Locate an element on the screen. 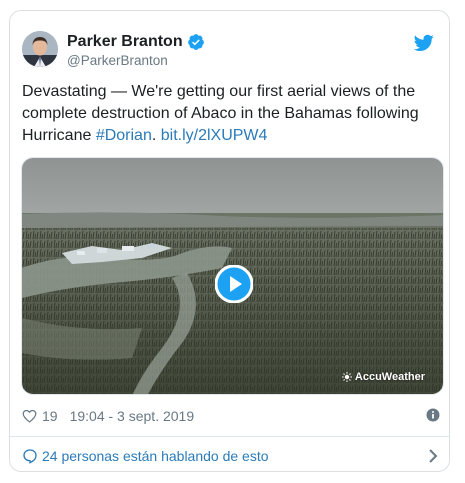  video-watermark: AccuWeather is located at coordinates (383, 377).